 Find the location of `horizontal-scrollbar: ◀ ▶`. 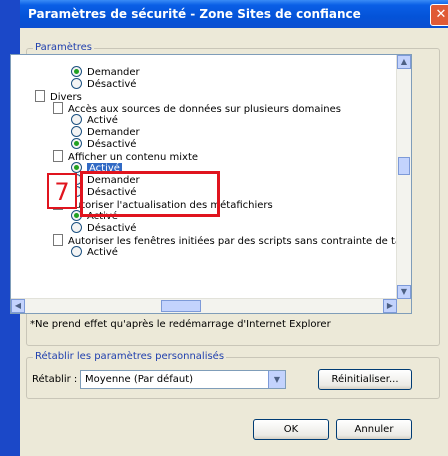

horizontal-scrollbar: ◀ ▶ is located at coordinates (204, 305).